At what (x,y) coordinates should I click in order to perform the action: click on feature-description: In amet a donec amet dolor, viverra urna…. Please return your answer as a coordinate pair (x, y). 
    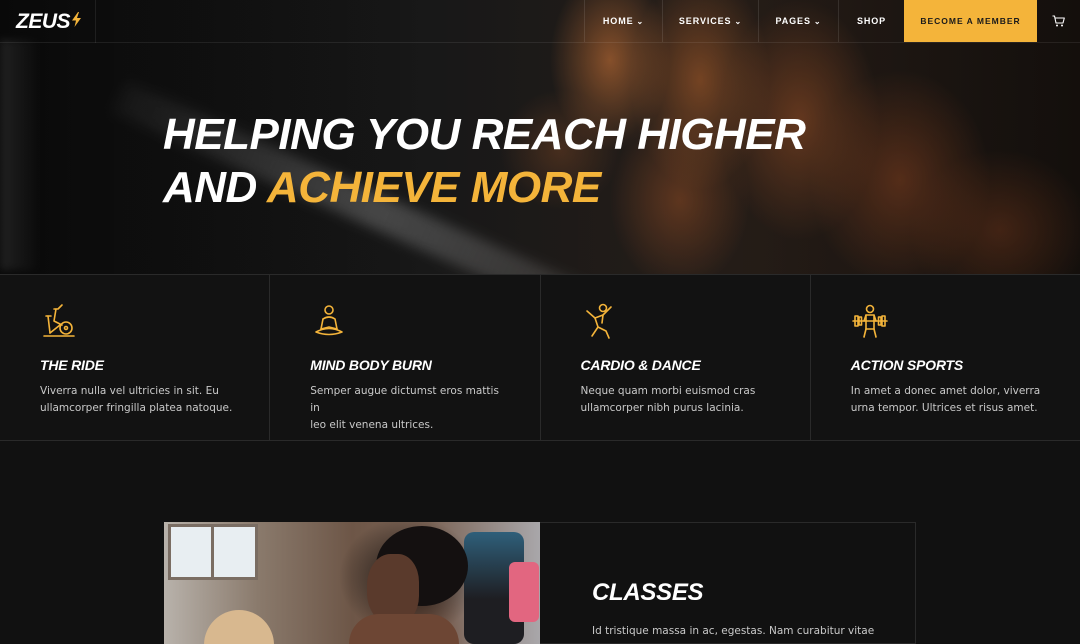
    Looking at the image, I should click on (951, 400).